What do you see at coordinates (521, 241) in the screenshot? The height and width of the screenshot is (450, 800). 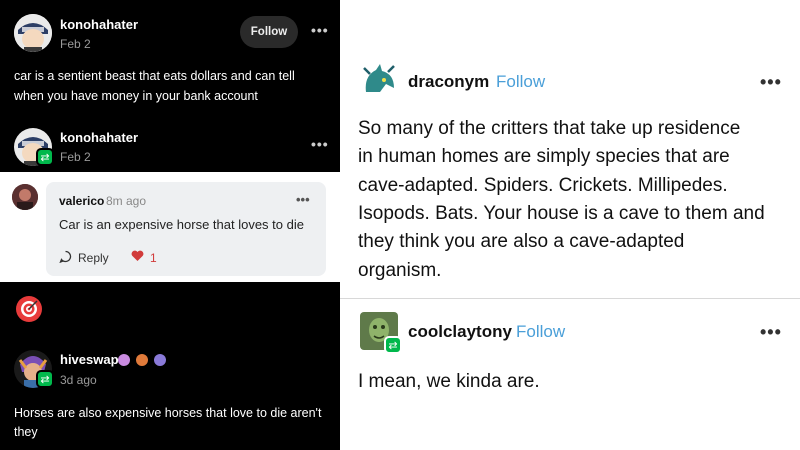 I see `post-line: they think you are also a cave-adapted` at bounding box center [521, 241].